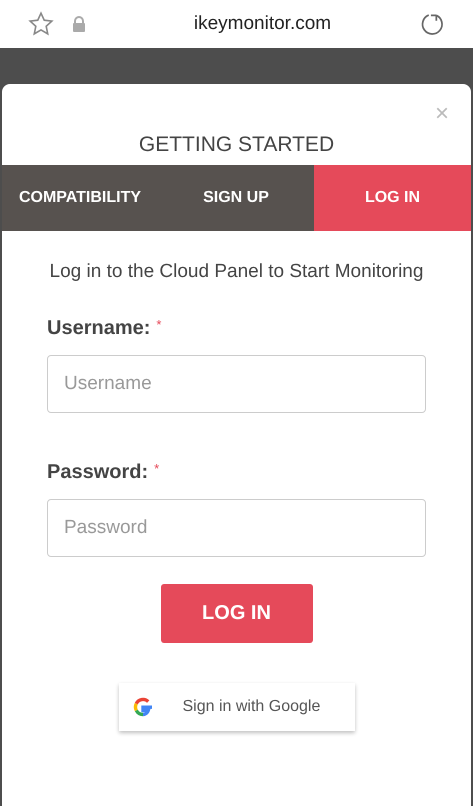 Image resolution: width=473 pixels, height=806 pixels. Describe the element at coordinates (236, 384) in the screenshot. I see `input-field: Username` at that location.